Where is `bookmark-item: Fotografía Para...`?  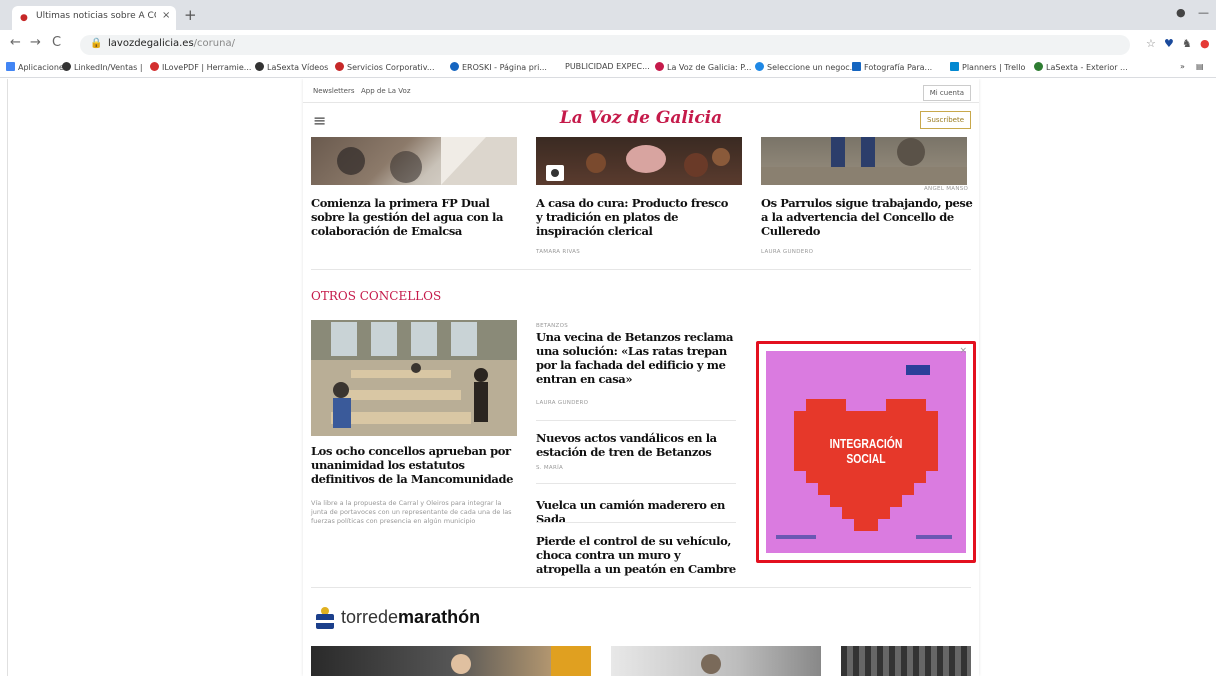 bookmark-item: Fotografía Para... is located at coordinates (892, 67).